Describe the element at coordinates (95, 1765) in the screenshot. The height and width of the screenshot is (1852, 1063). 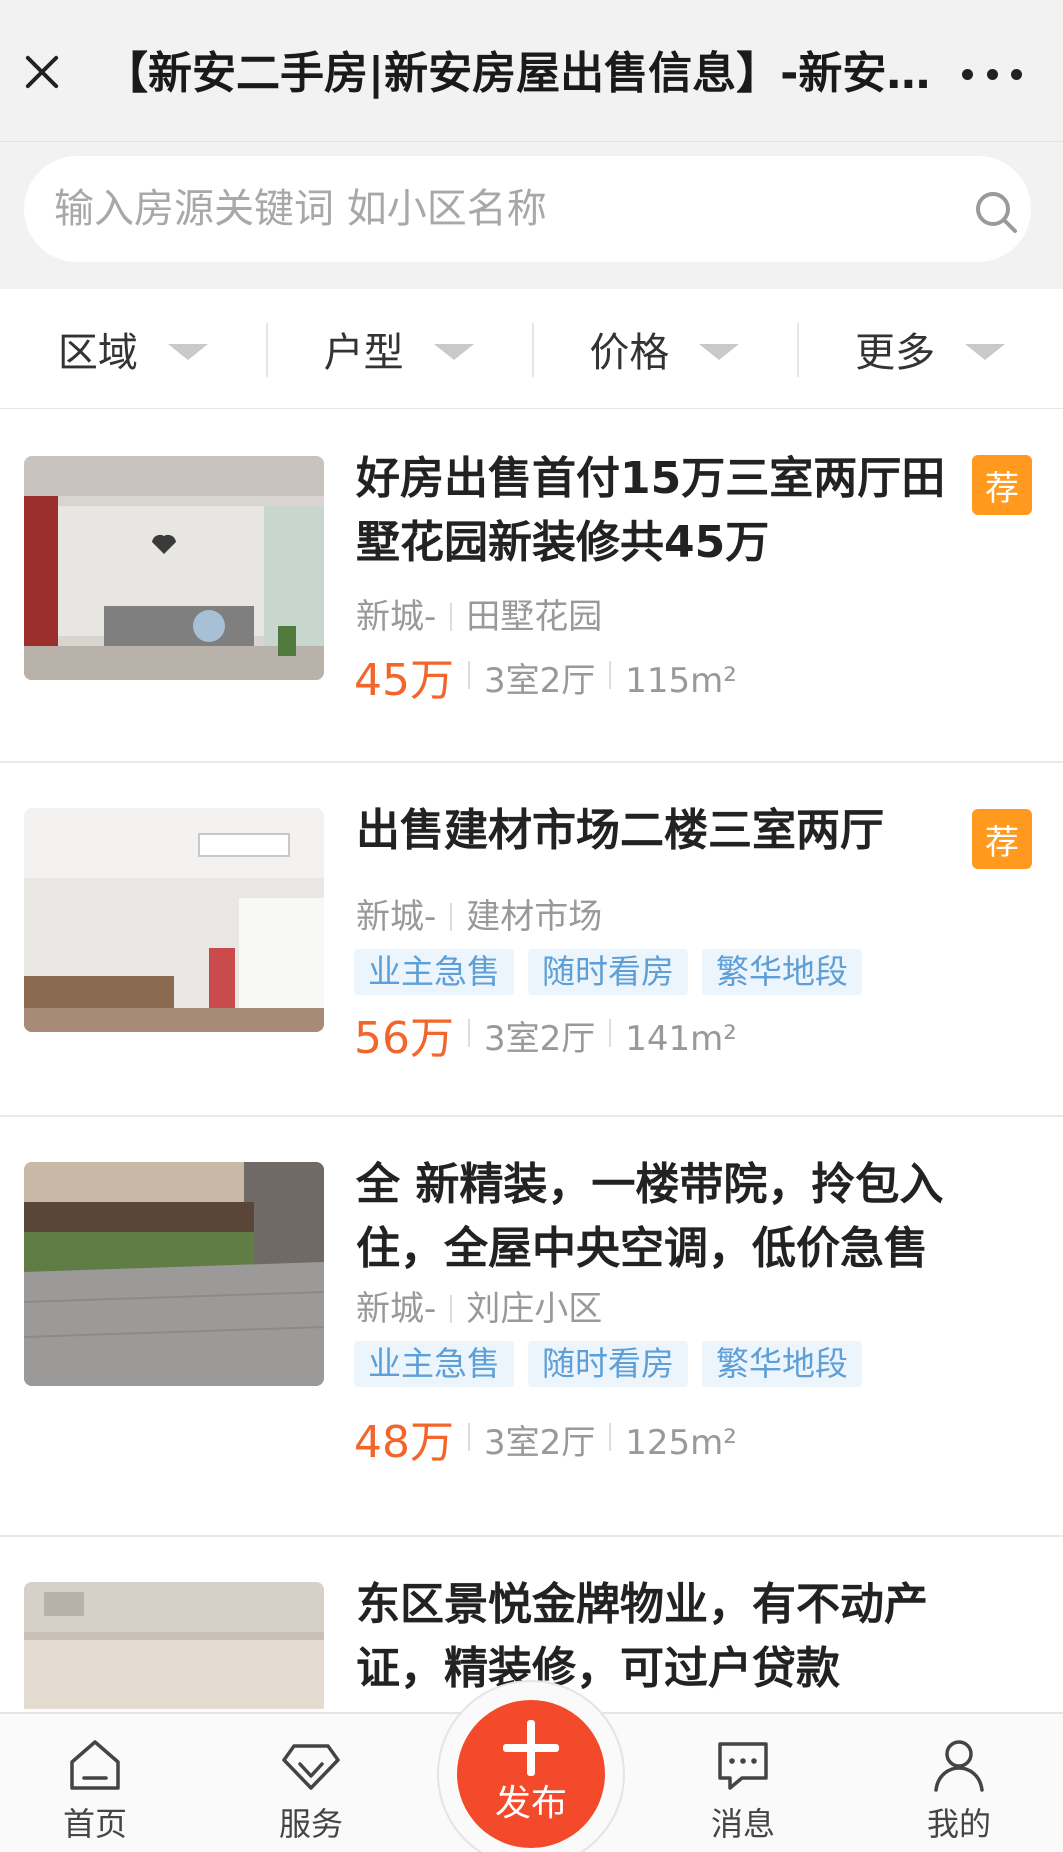
I see `home-icon` at that location.